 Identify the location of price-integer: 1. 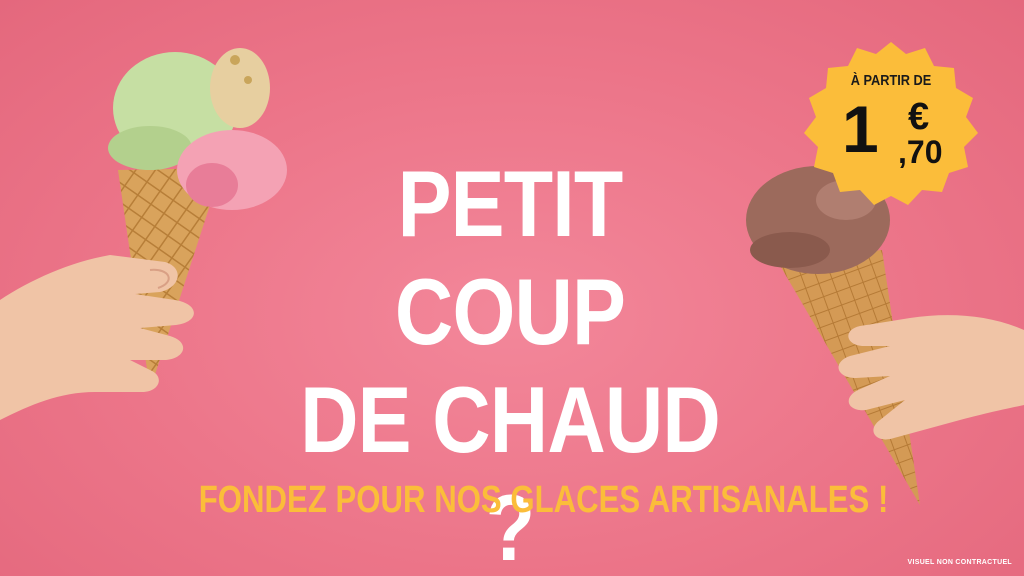
(860, 129).